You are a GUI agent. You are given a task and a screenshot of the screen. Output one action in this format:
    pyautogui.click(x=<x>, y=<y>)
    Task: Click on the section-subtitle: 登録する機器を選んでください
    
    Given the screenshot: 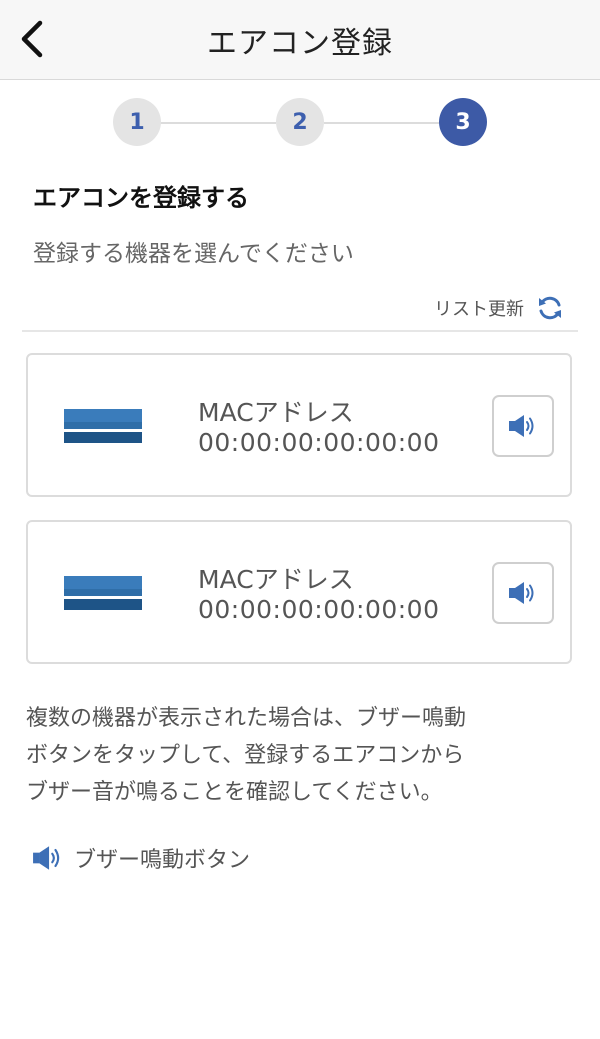 What is the action you would take?
    pyautogui.click(x=193, y=254)
    